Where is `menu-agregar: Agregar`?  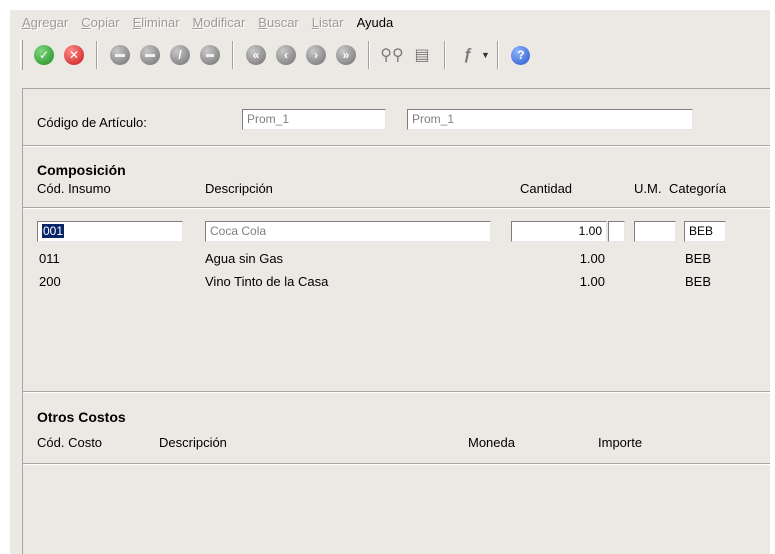 menu-agregar: Agregar is located at coordinates (45, 22).